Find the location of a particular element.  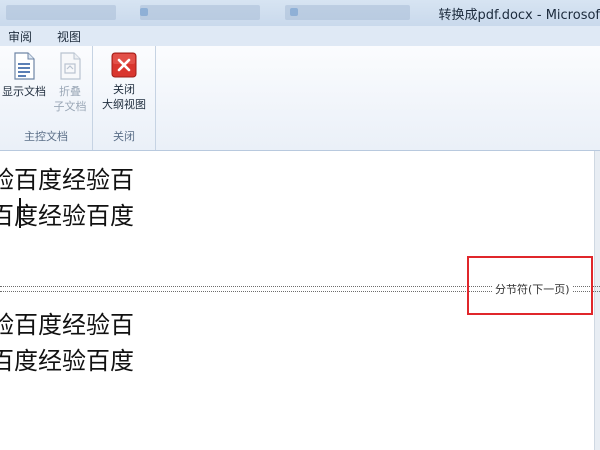

collapse-document-icon is located at coordinates (70, 66).